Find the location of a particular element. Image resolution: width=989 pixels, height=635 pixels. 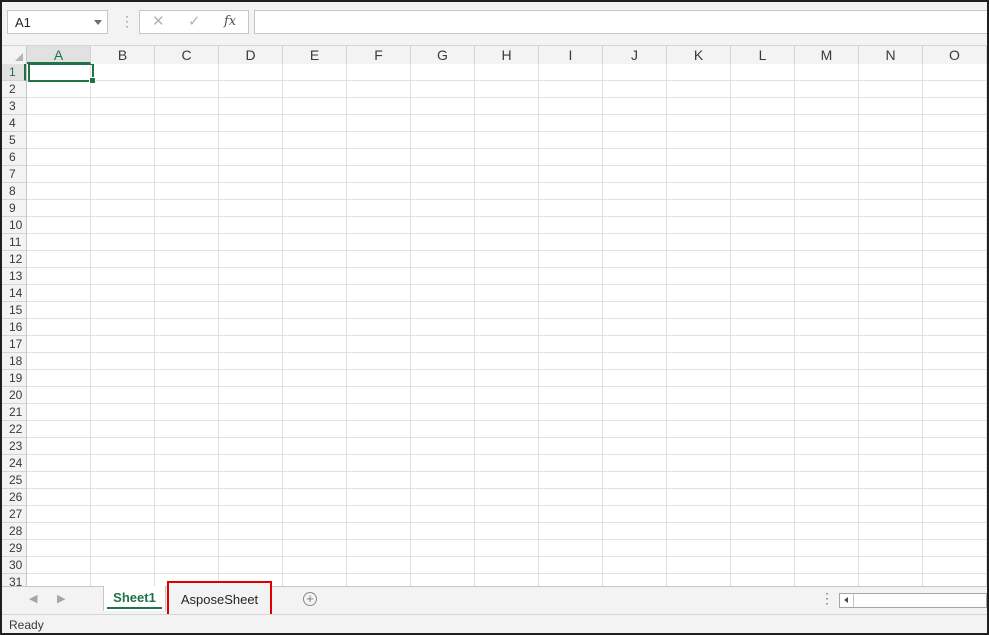

row-header-13: 13 is located at coordinates (14, 276).